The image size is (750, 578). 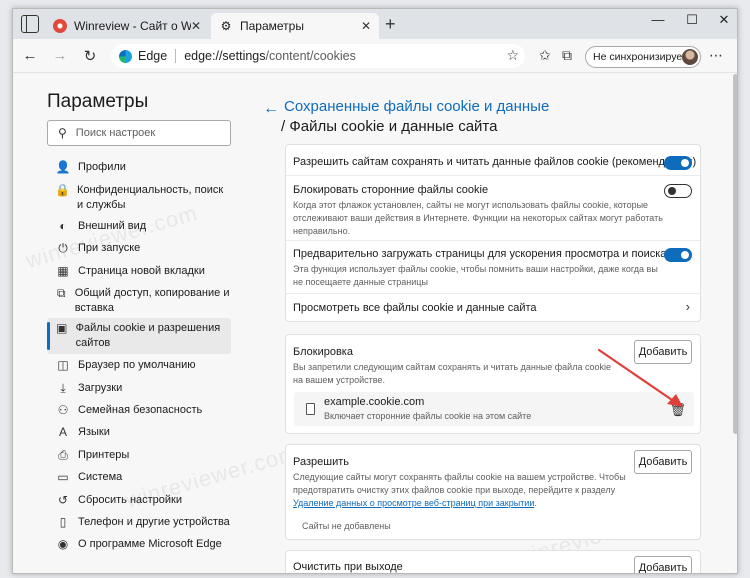 I want to click on clear-on-exit-add-button: Добавить, so click(x=663, y=564).